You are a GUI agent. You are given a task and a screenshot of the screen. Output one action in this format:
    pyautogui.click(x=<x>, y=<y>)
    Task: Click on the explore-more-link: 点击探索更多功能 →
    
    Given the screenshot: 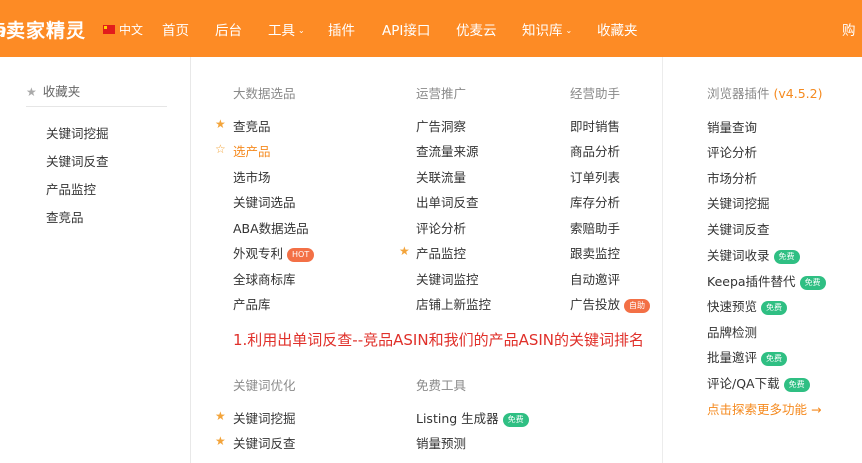 What is the action you would take?
    pyautogui.click(x=764, y=408)
    